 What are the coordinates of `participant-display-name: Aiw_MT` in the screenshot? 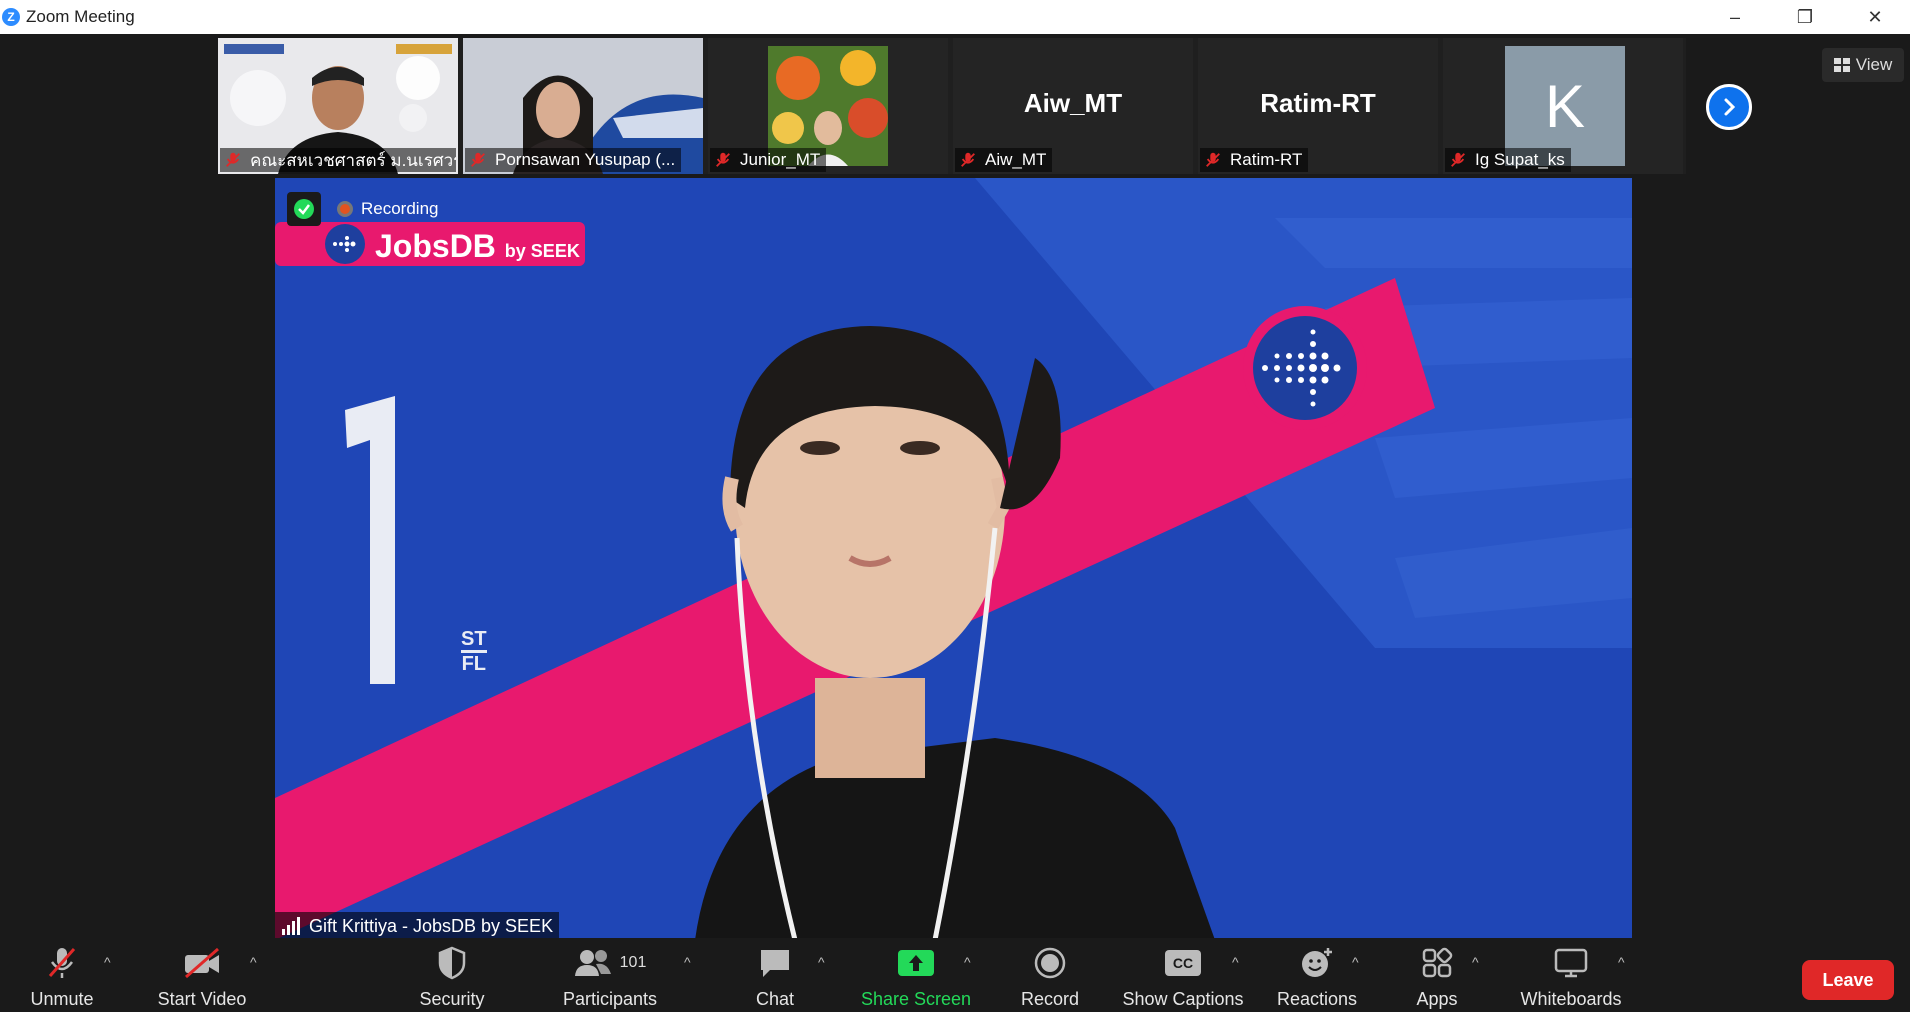 It's located at (1073, 103).